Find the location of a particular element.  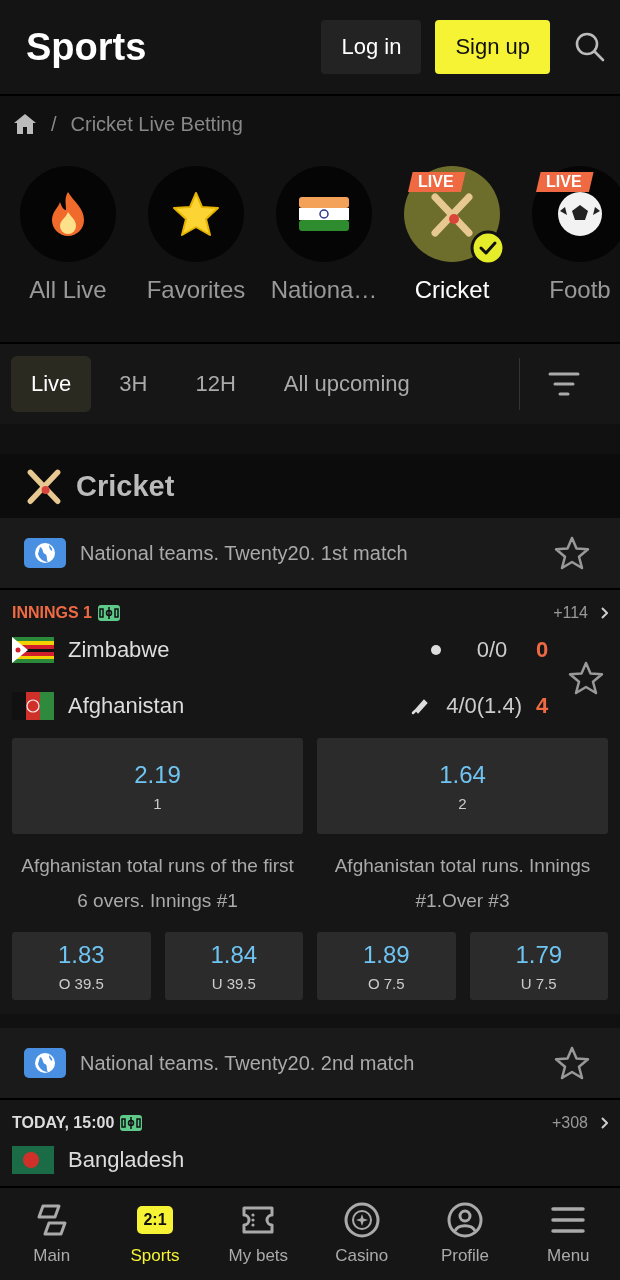

period-tab: 3H is located at coordinates (133, 384).